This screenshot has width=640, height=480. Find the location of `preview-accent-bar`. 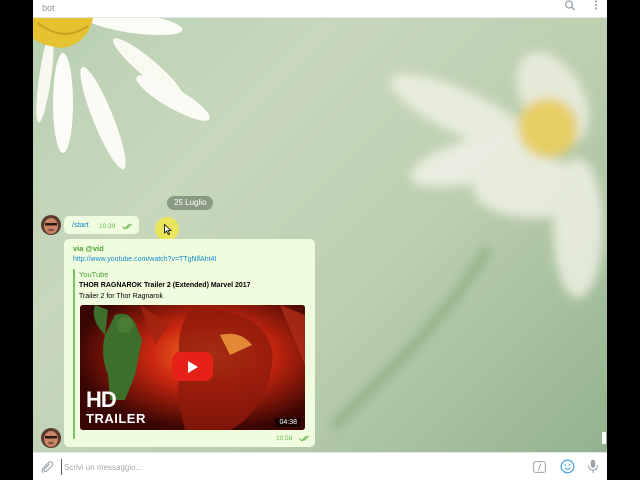

preview-accent-bar is located at coordinates (74, 354).